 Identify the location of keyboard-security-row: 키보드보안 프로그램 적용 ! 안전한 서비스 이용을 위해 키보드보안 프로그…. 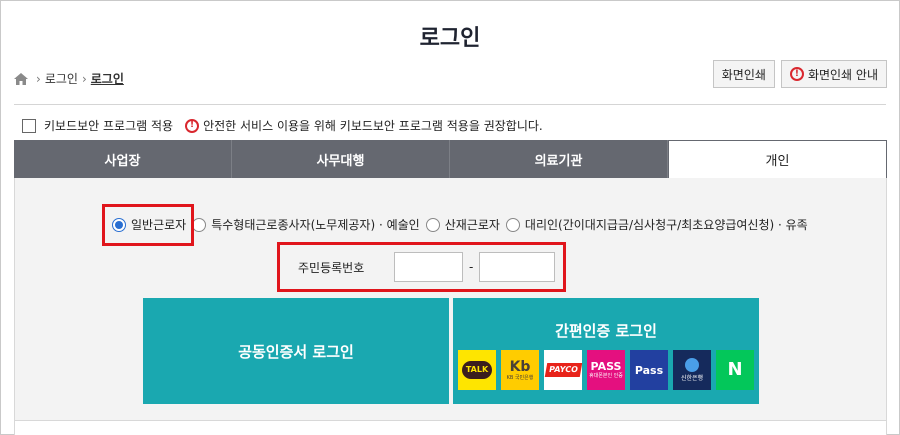
(282, 125).